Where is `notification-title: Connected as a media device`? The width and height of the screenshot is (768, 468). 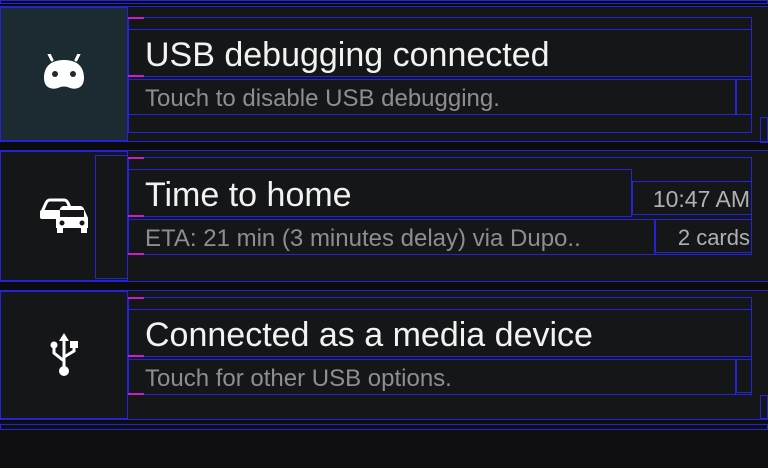 notification-title: Connected as a media device is located at coordinates (369, 335).